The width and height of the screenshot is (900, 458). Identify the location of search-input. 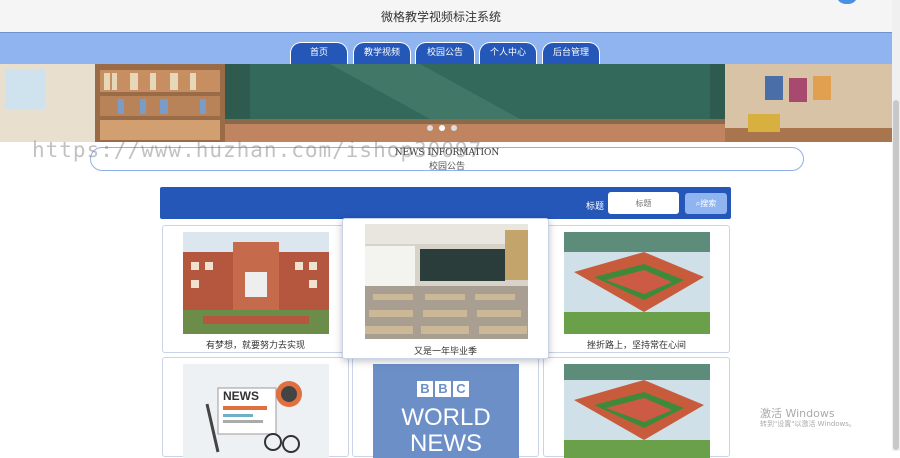
(643, 203).